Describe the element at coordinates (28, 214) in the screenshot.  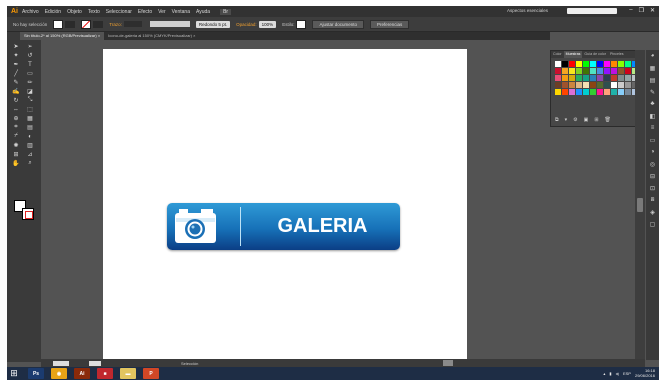
I see `stroke-indicator` at that location.